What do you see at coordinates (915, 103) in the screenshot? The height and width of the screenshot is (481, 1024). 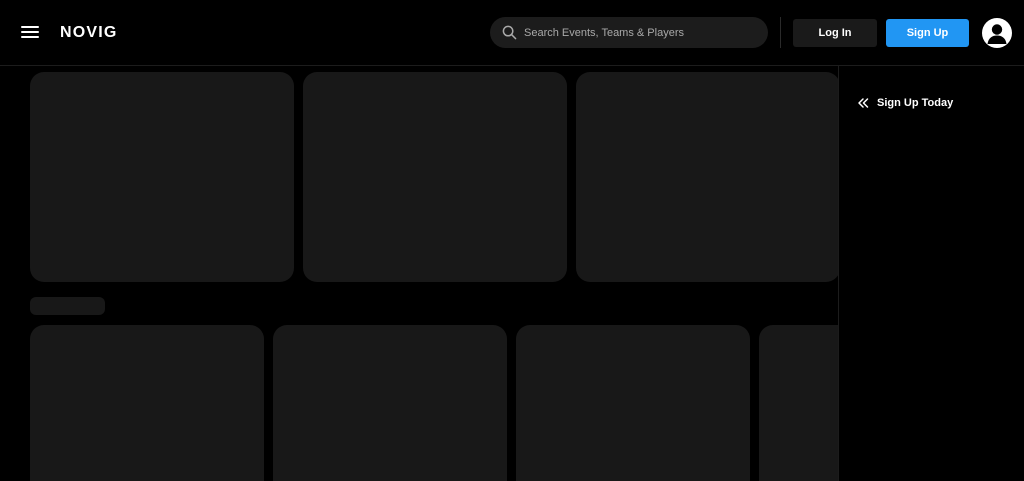 I see `signup-panel-title: Sign Up Today` at bounding box center [915, 103].